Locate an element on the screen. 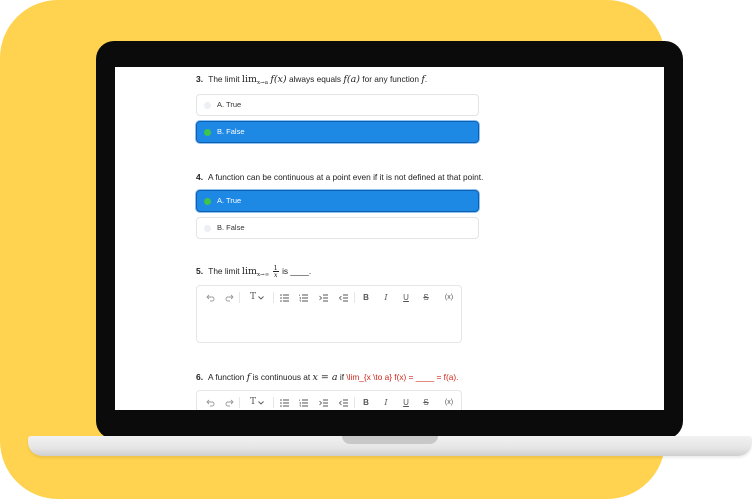  punctuation: . is located at coordinates (426, 79).